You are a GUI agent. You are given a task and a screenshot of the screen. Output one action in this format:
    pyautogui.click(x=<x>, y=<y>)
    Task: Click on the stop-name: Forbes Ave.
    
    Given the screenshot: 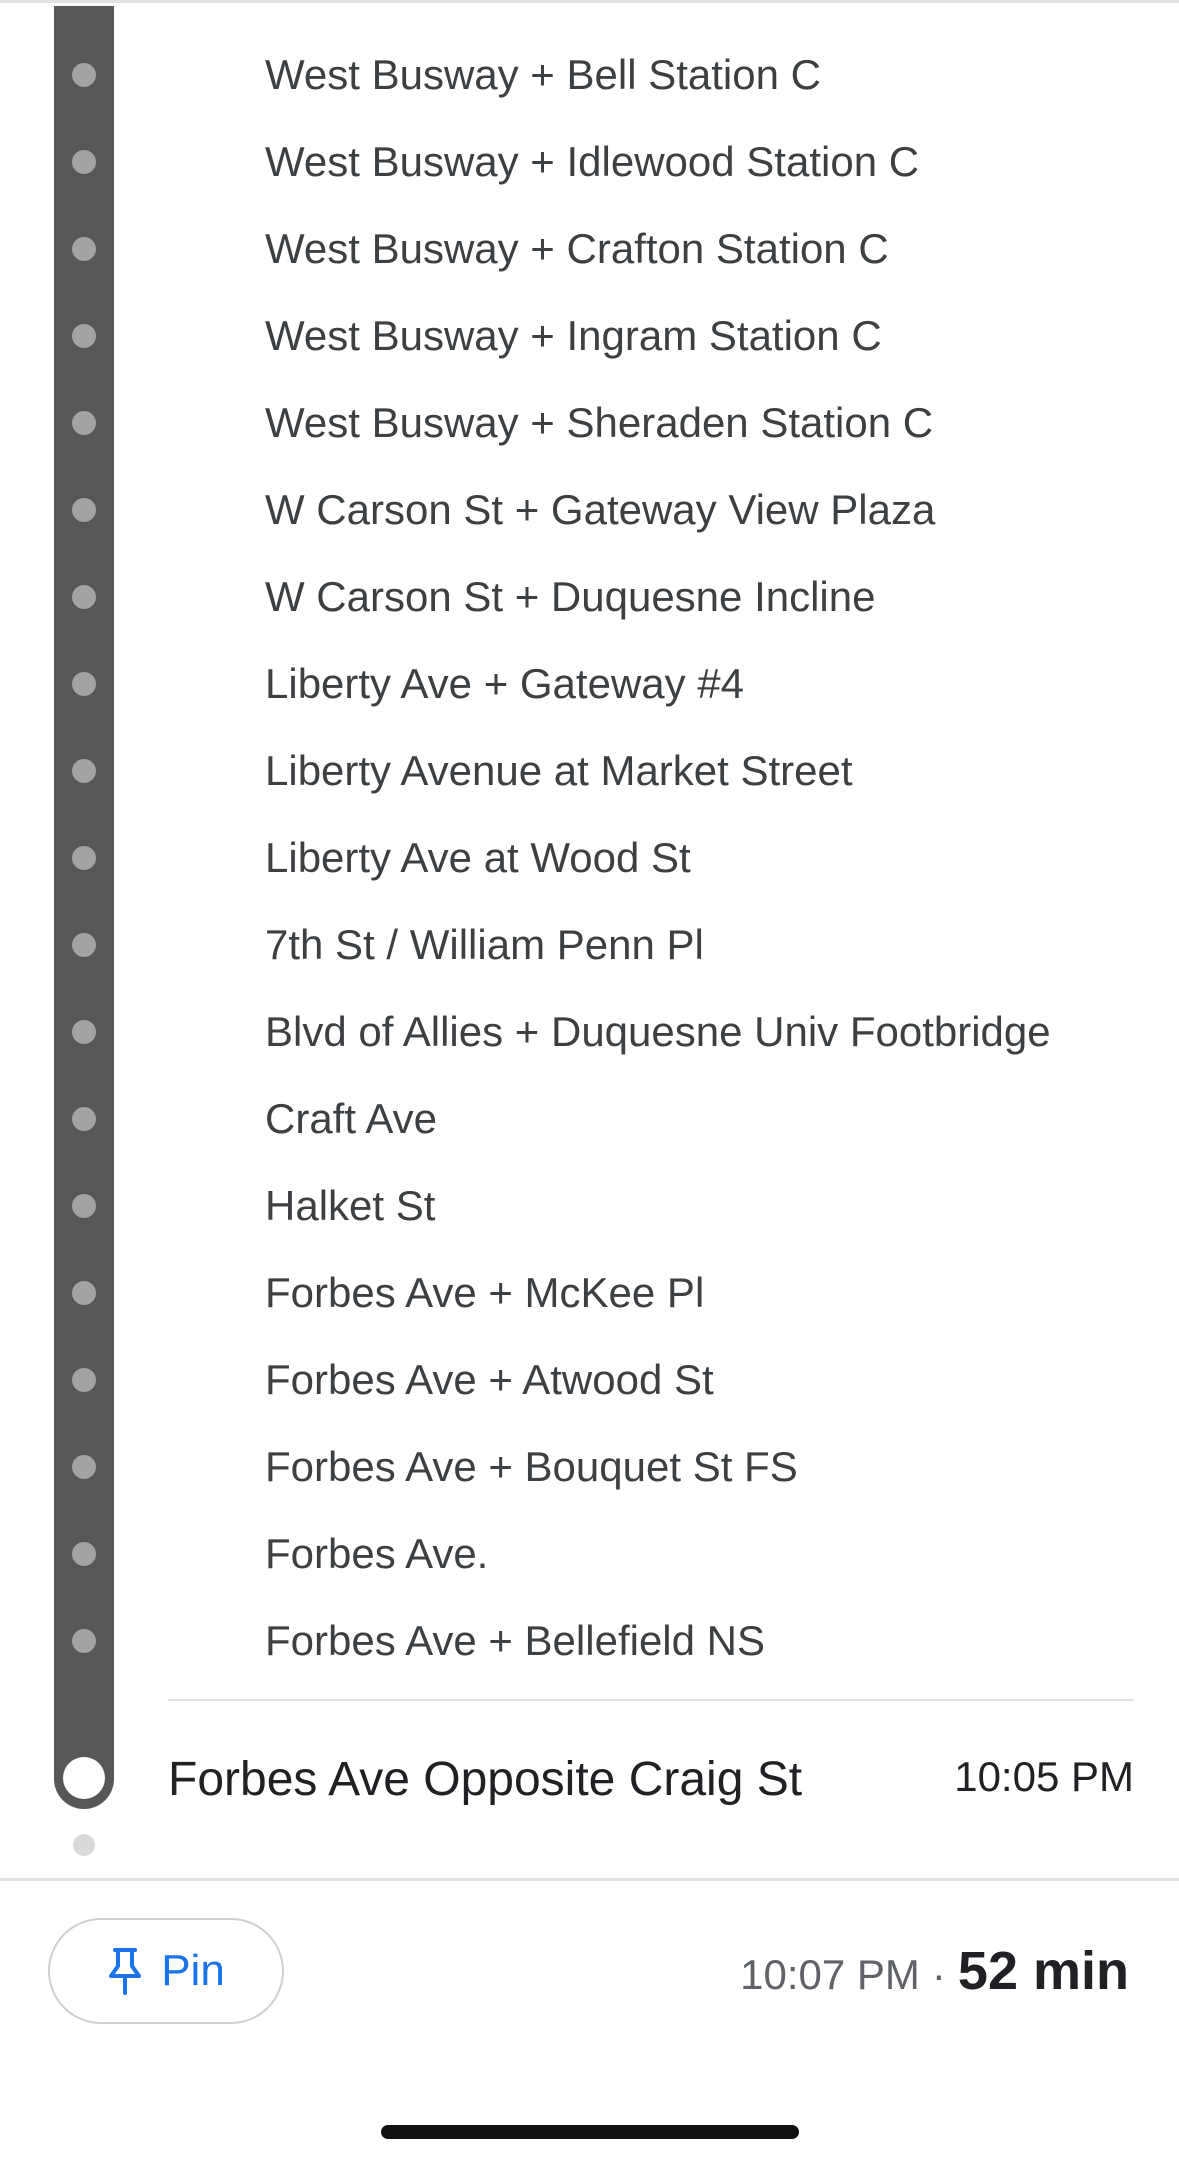 What is the action you would take?
    pyautogui.click(x=376, y=1554)
    